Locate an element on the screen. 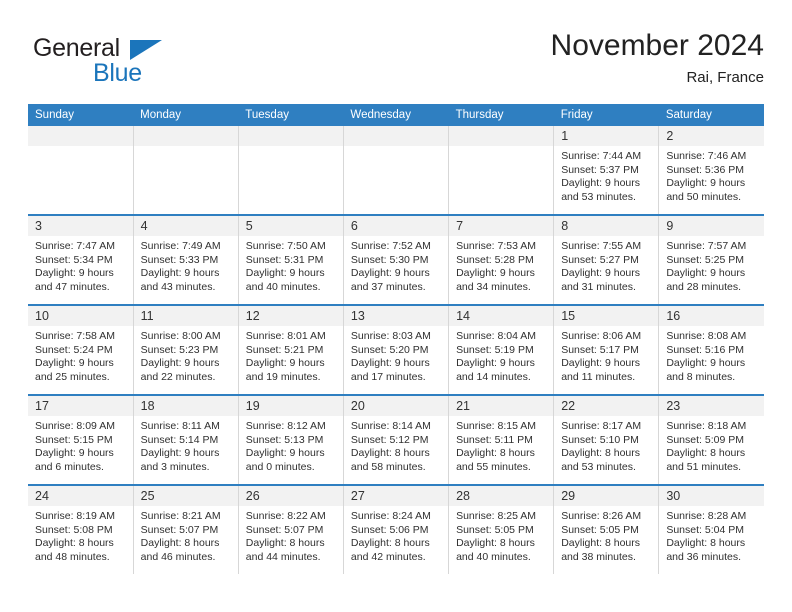 The height and width of the screenshot is (612, 792). weekday-header-monday: Monday is located at coordinates (186, 115).